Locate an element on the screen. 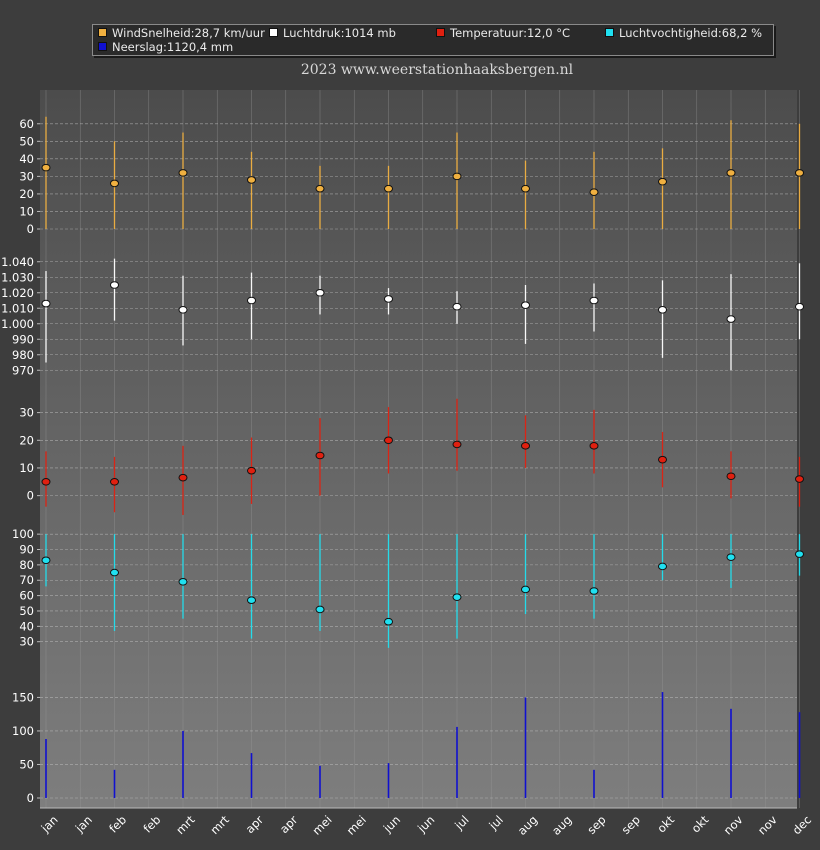  y-tick-label-luchtdruk: 1.020 is located at coordinates (17, 293).